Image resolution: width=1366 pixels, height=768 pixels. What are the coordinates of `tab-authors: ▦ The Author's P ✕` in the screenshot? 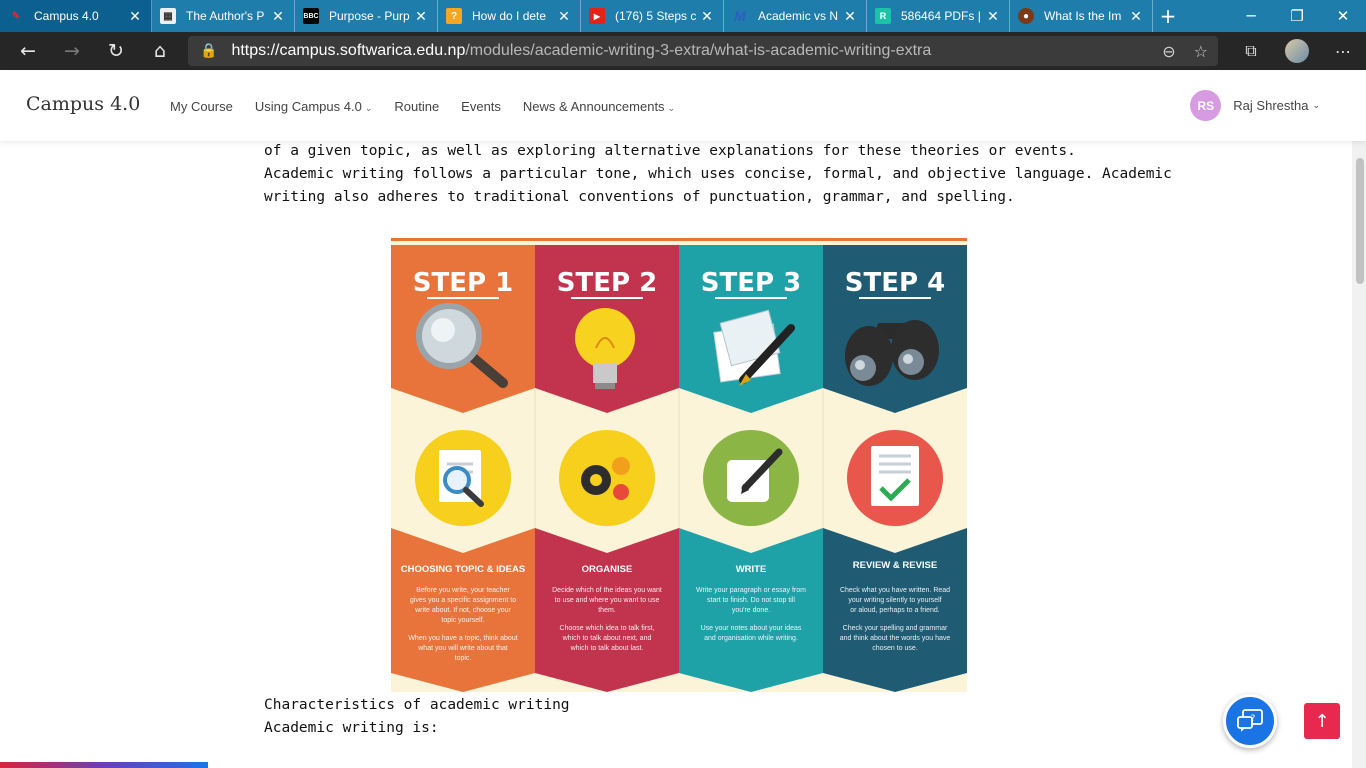 It's located at (223, 16).